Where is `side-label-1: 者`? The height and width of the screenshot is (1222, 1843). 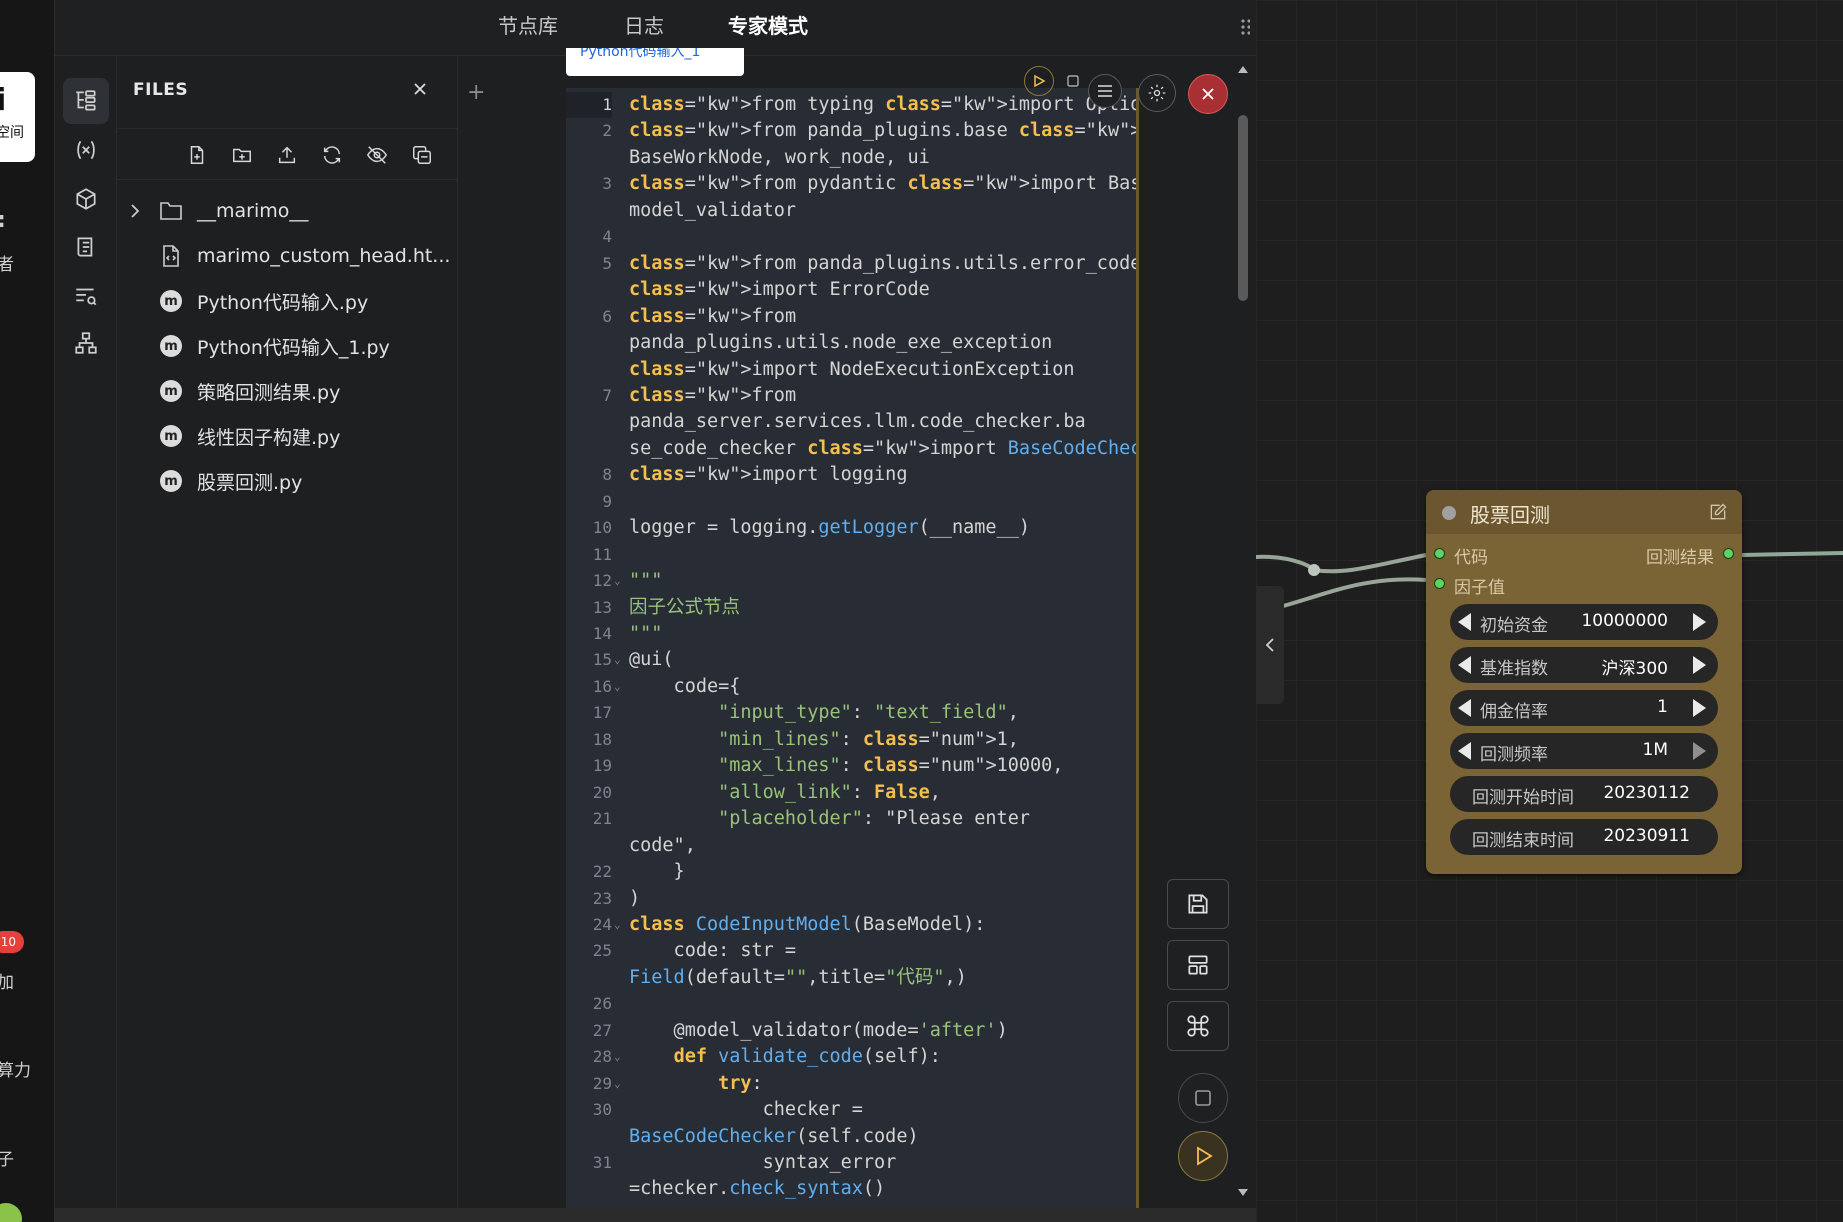
side-label-1: 者 is located at coordinates (7, 262).